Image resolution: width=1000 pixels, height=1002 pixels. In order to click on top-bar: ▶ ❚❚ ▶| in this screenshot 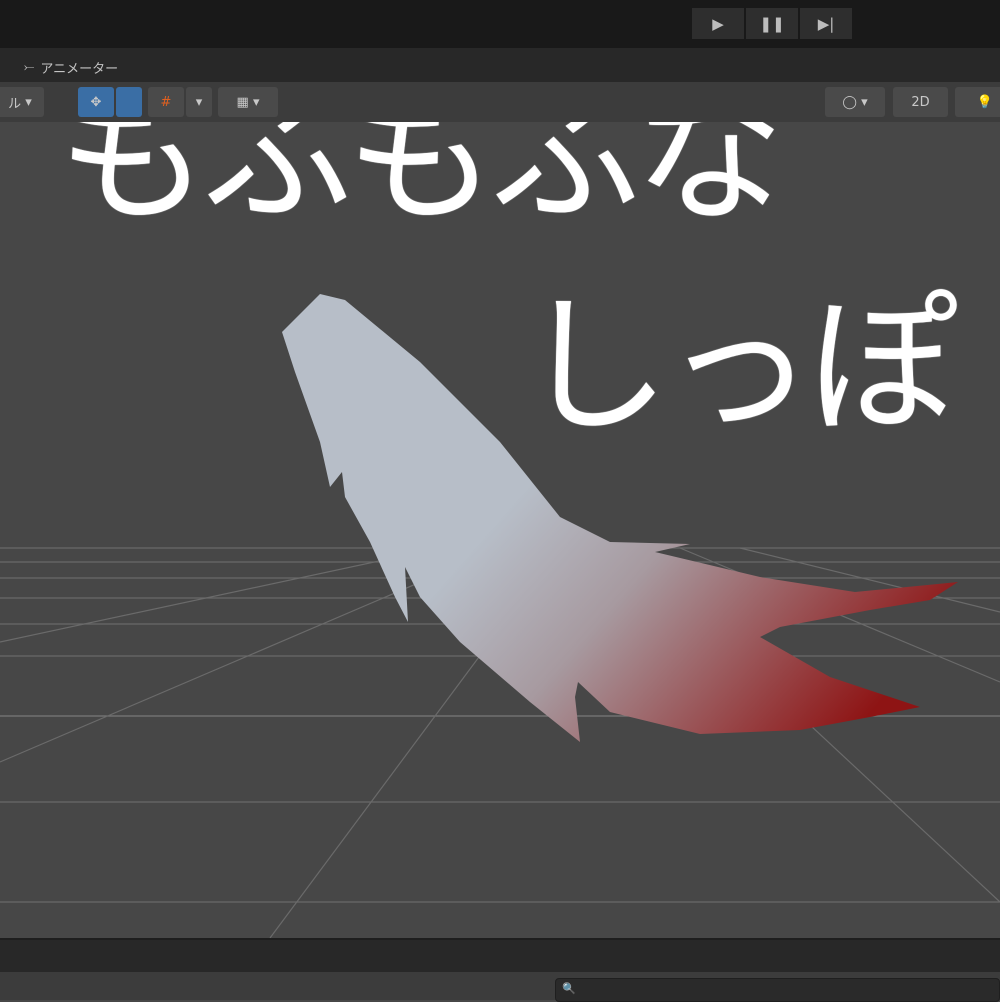, I will do `click(500, 24)`.